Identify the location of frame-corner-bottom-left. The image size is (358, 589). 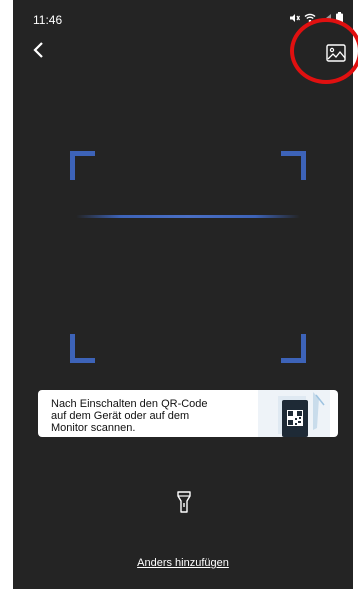
(82, 348).